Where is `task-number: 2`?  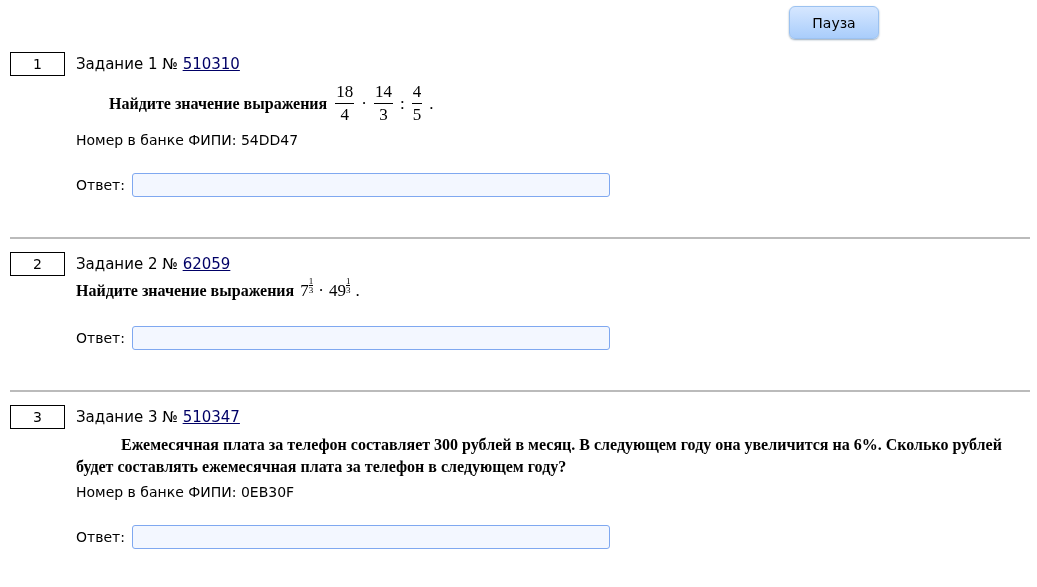
task-number: 2 is located at coordinates (37, 264).